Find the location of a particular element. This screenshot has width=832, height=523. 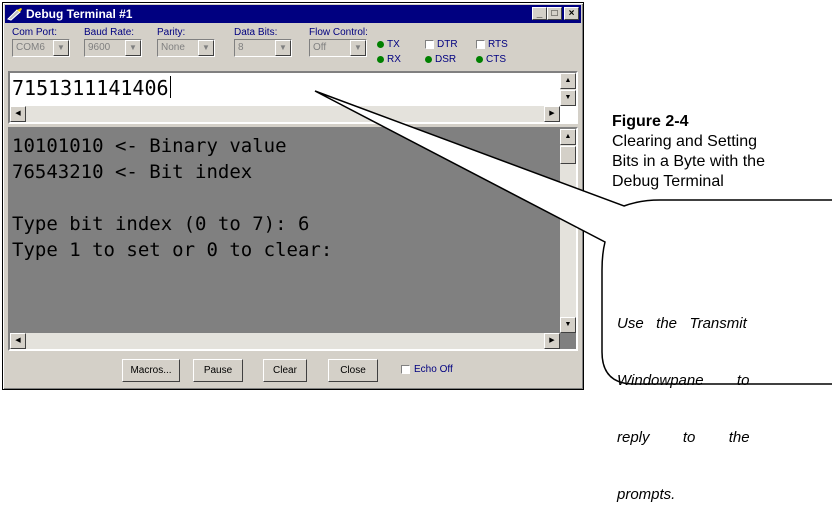

callout-line: Windowpane to is located at coordinates (683, 380).